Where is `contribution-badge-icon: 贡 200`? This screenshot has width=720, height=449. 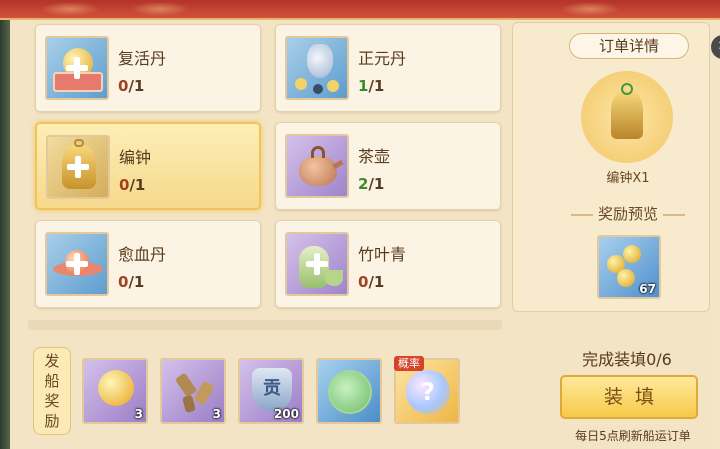 contribution-badge-icon: 贡 200 is located at coordinates (271, 391).